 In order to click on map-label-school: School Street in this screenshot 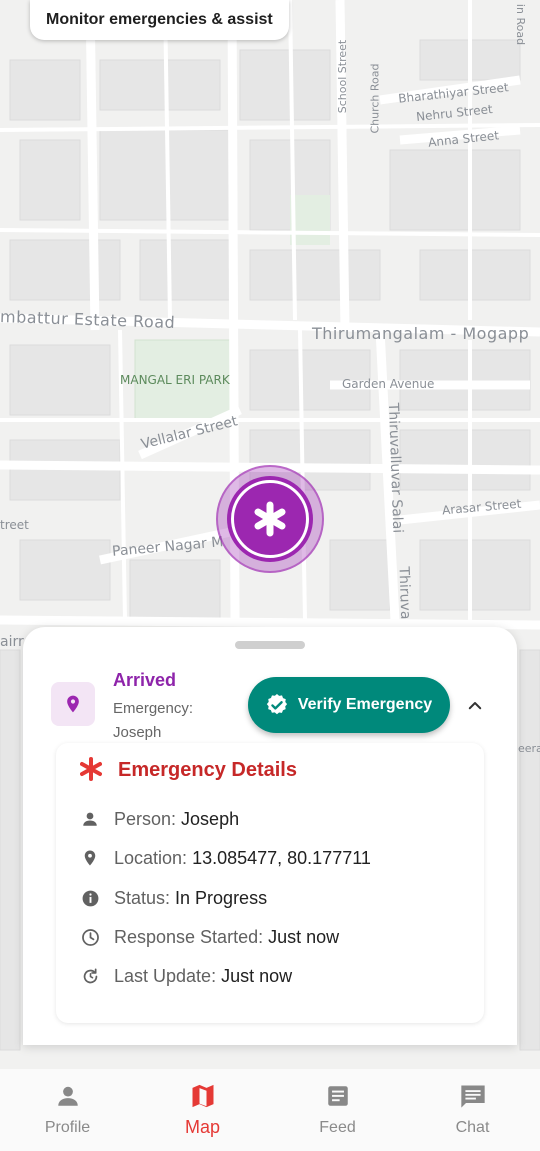, I will do `click(343, 76)`.